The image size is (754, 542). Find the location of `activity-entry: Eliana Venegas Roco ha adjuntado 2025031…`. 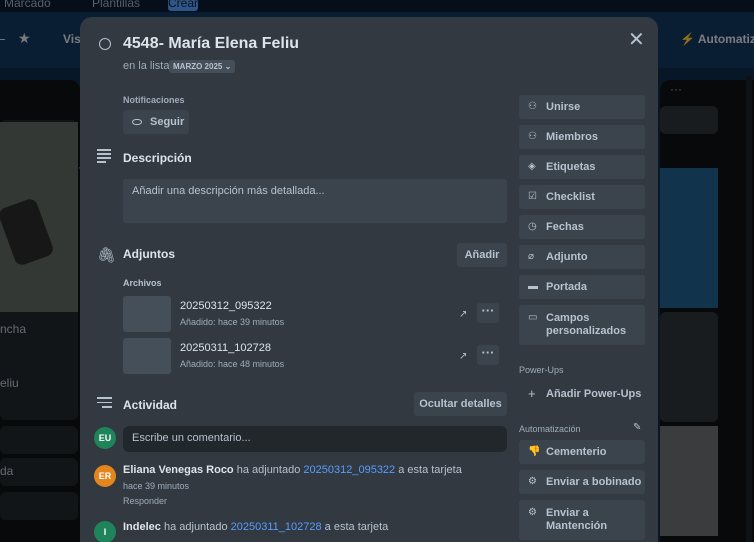

activity-entry: Eliana Venegas Roco ha adjuntado 2025031… is located at coordinates (292, 470).